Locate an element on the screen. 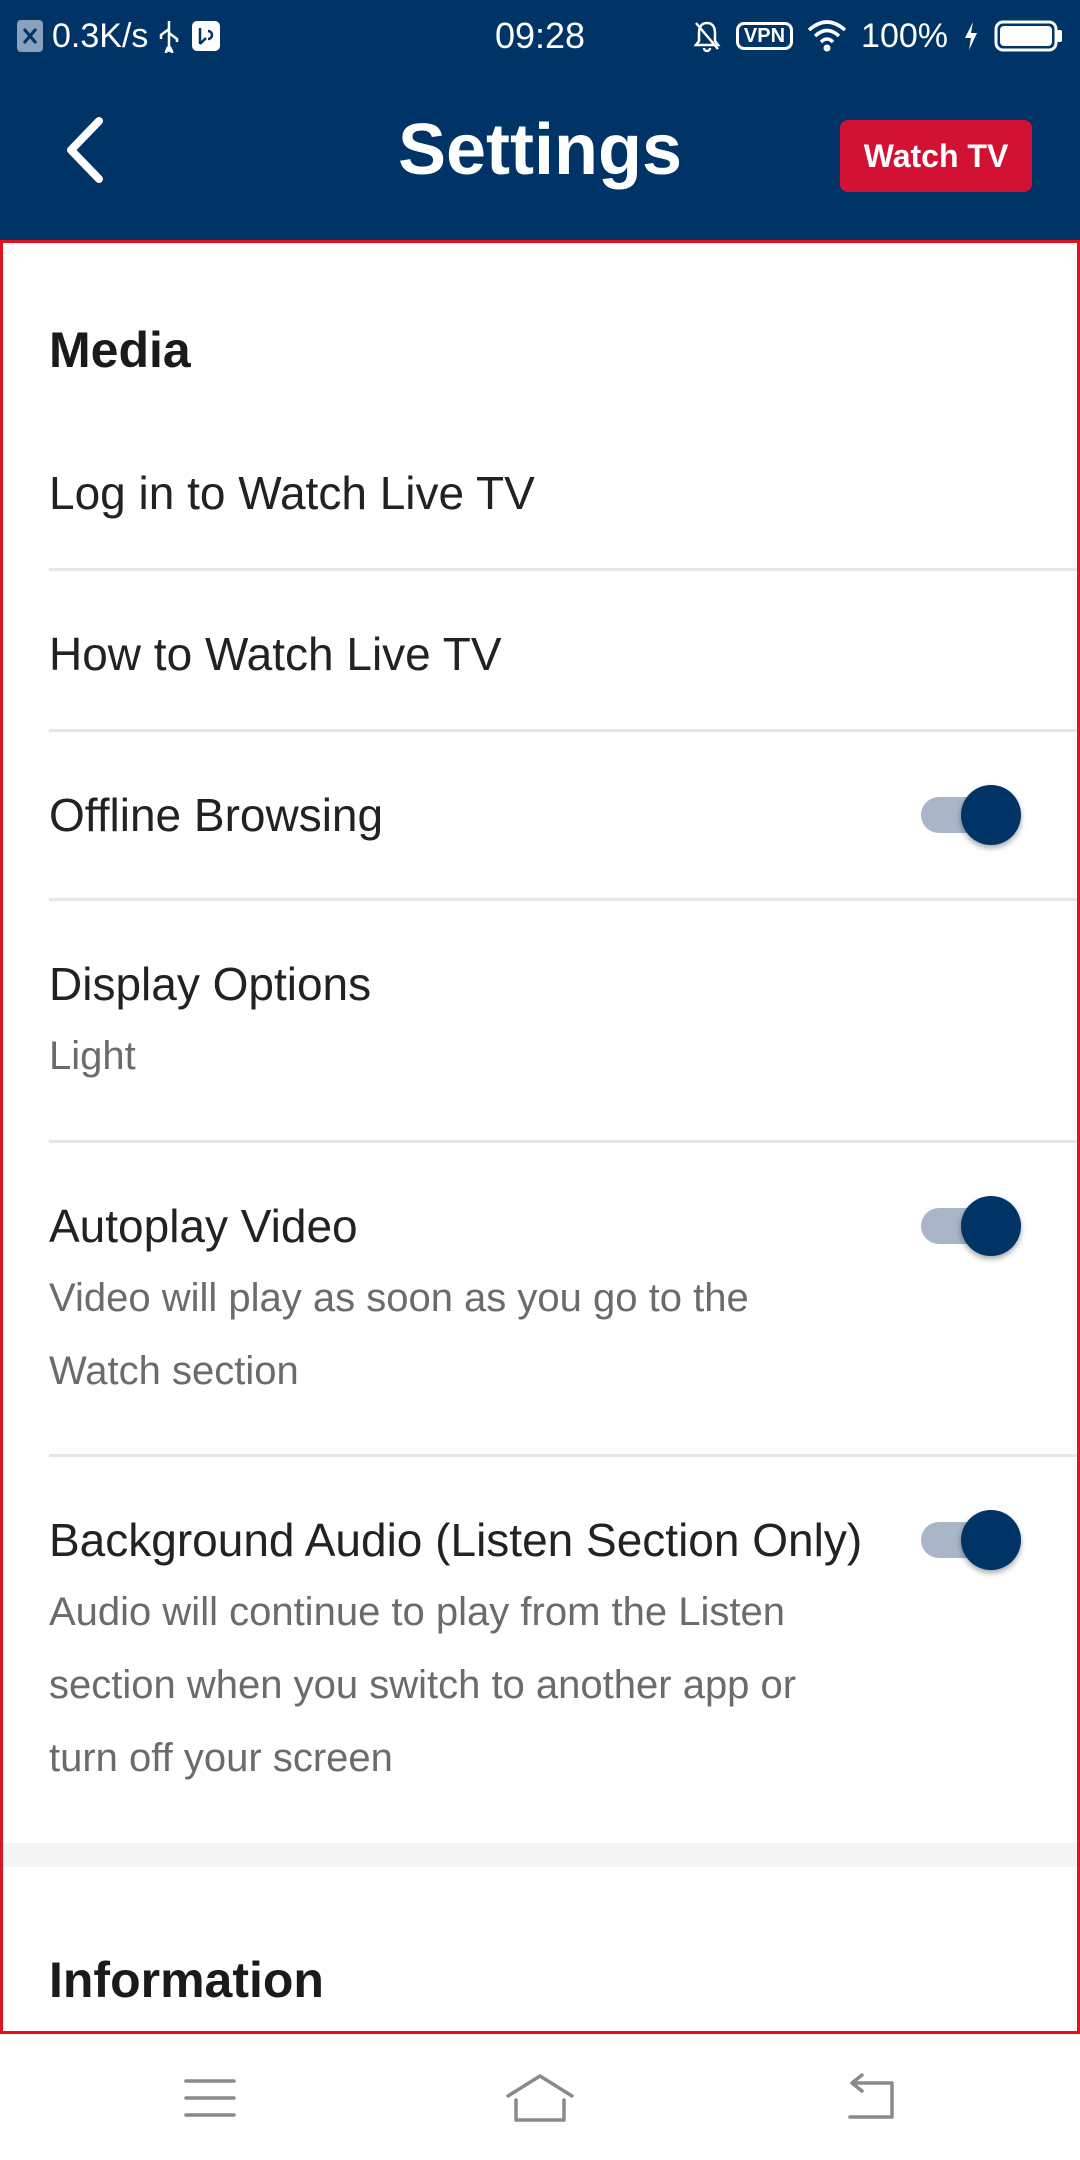 The image size is (1080, 2160). back-arrow-icon is located at coordinates (871, 2096).